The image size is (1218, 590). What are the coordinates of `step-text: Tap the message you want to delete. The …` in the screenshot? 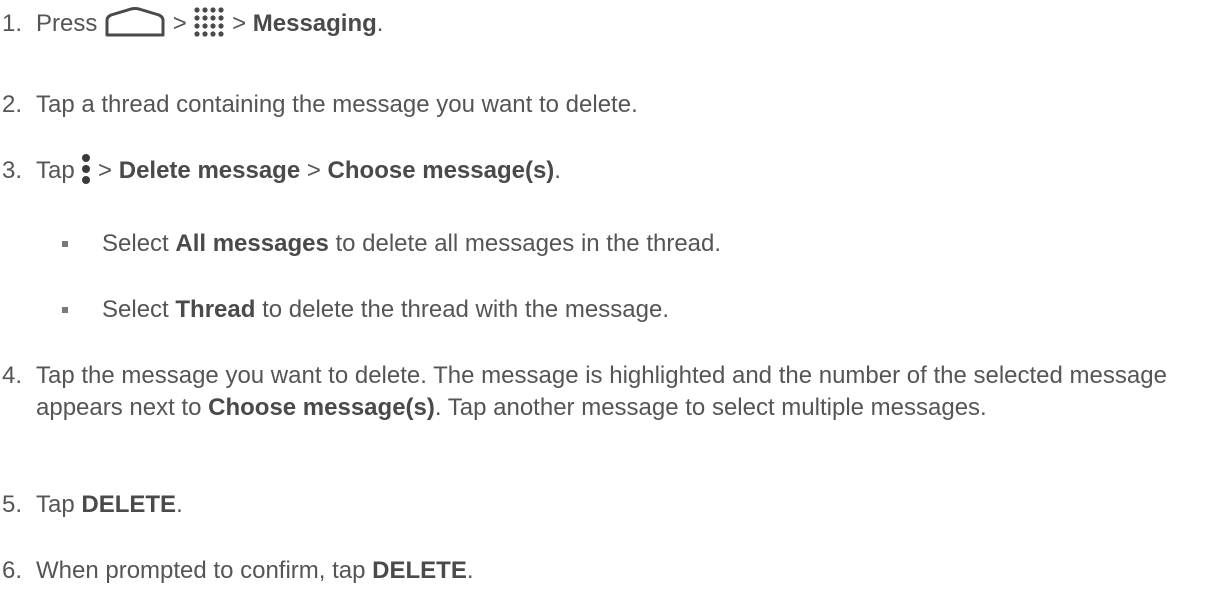 It's located at (606, 392).